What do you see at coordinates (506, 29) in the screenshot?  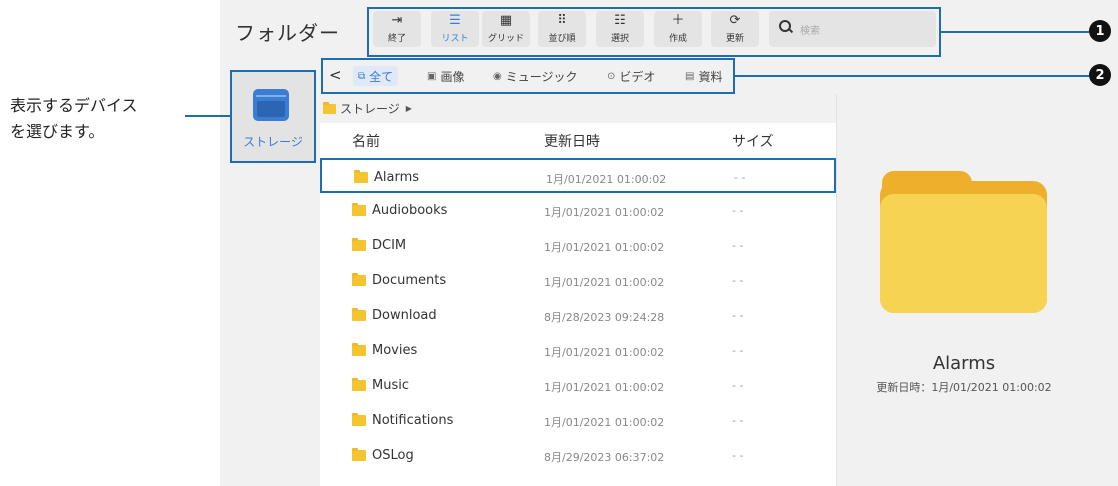 I see `grid-view-button: ▦ グリッド` at bounding box center [506, 29].